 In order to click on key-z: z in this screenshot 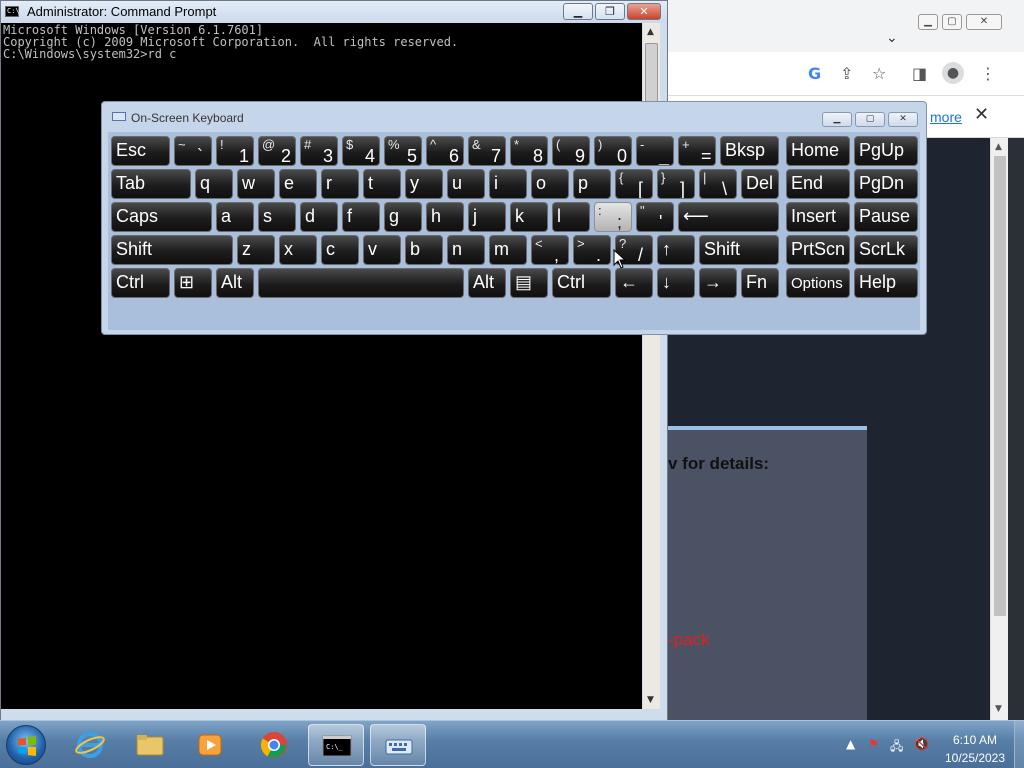, I will do `click(256, 250)`.